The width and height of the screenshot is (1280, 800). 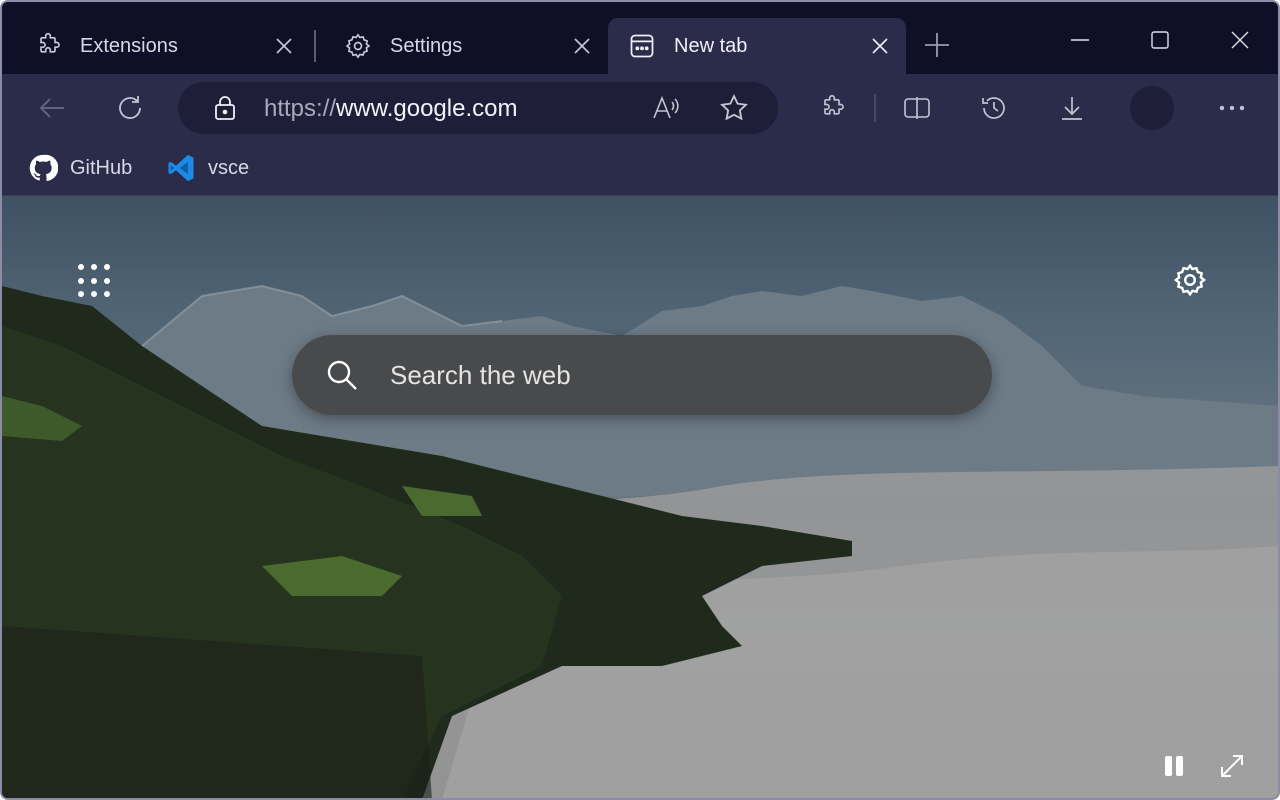 What do you see at coordinates (342, 375) in the screenshot?
I see `search-icon` at bounding box center [342, 375].